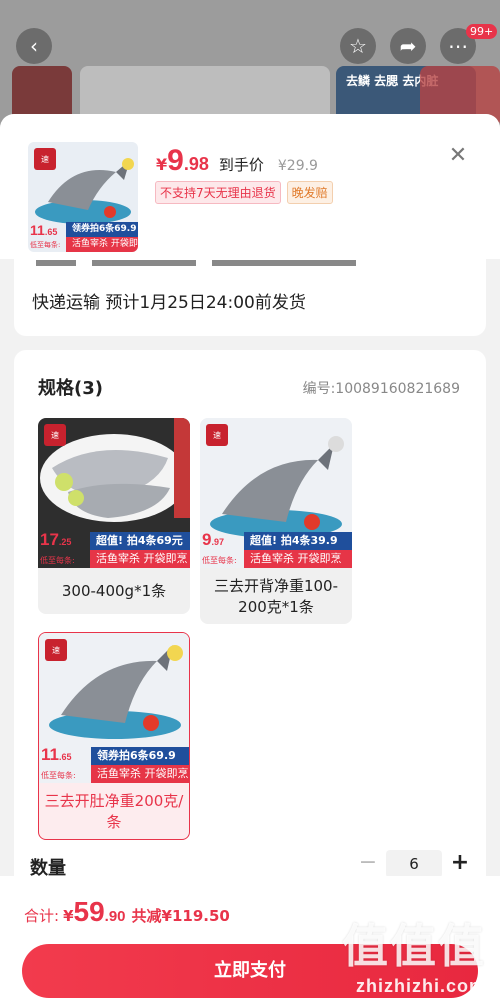 Image resolution: width=500 pixels, height=1001 pixels. Describe the element at coordinates (162, 164) in the screenshot. I see `price-currency: ¥` at that location.